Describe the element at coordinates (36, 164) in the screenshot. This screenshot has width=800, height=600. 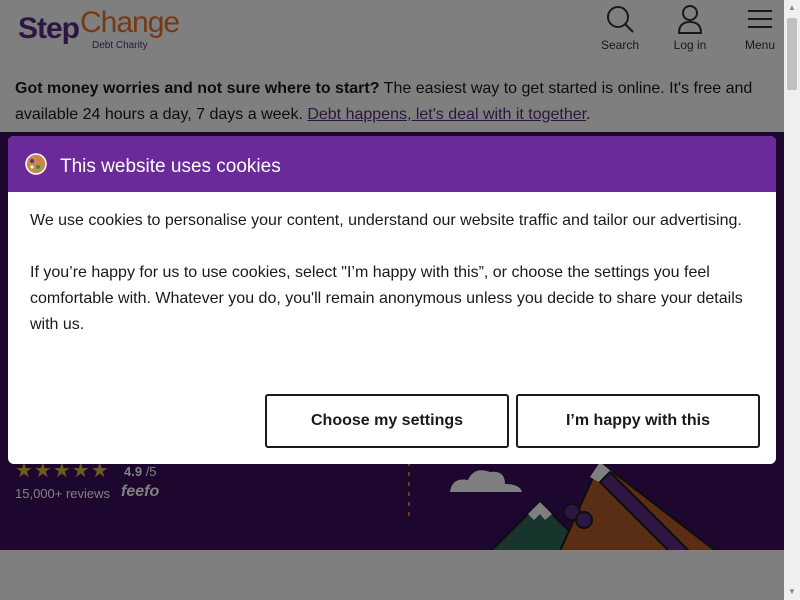
I see `cookie-icon` at that location.